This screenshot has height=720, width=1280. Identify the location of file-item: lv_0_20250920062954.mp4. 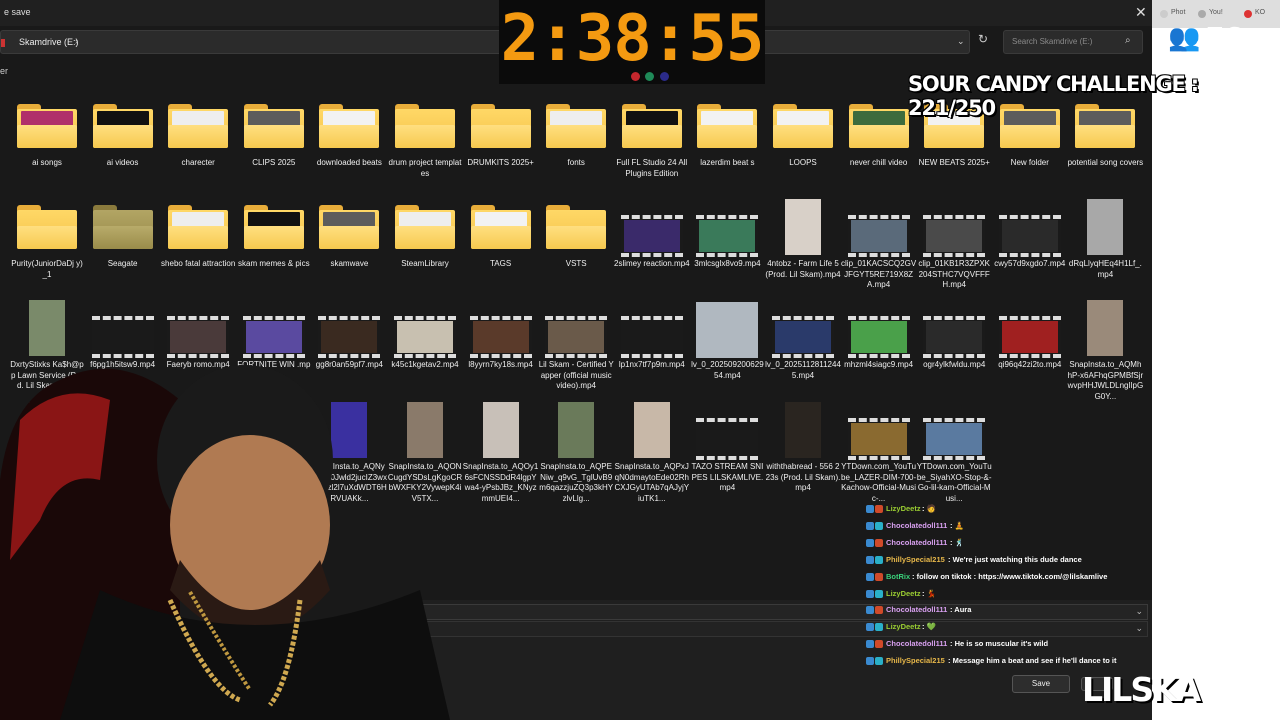
(727, 348).